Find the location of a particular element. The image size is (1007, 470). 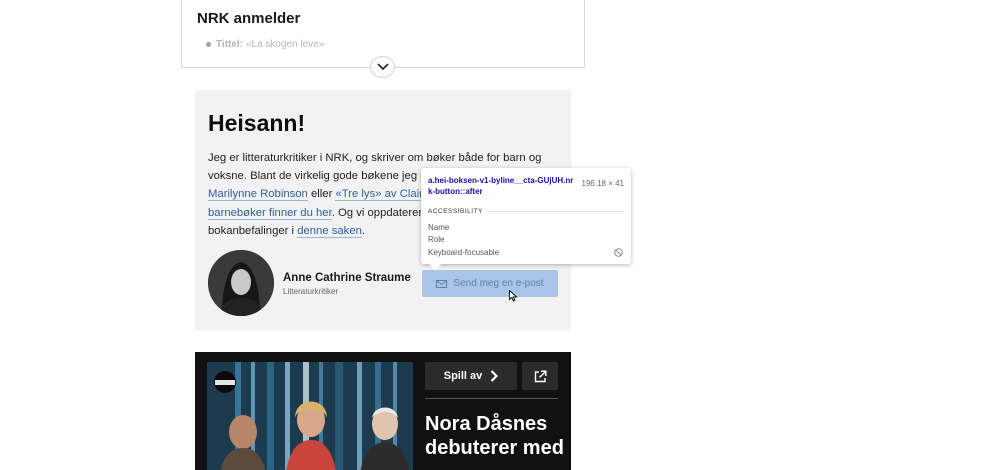

tooltip-caret is located at coordinates (435, 267).